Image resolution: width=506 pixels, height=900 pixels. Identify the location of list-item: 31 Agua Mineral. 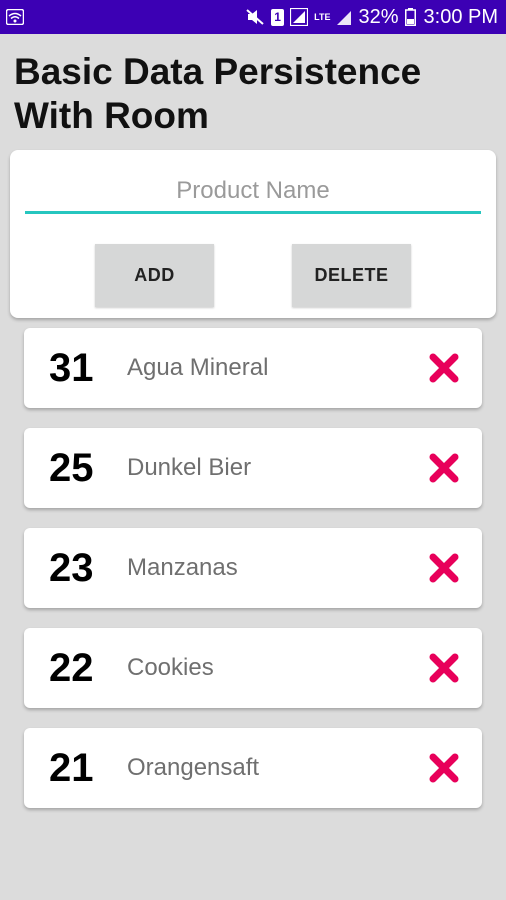
(253, 368).